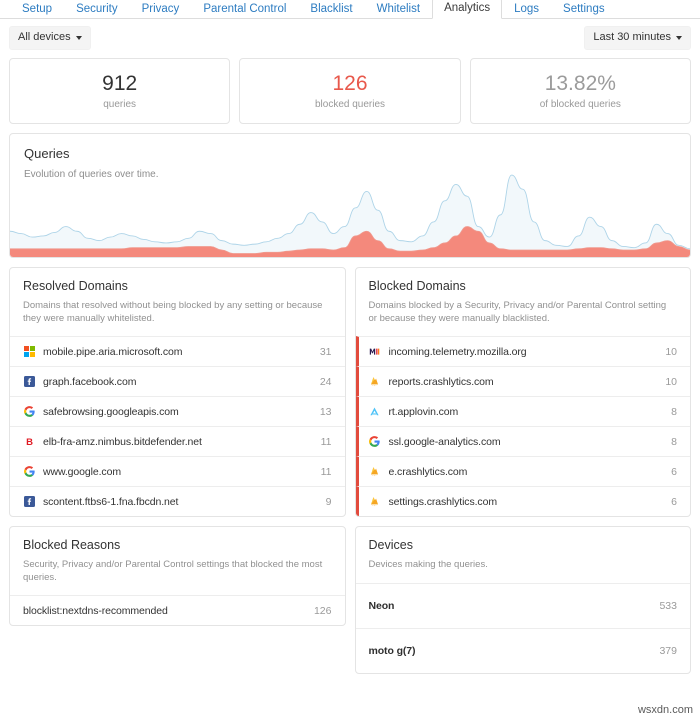 The width and height of the screenshot is (700, 719). What do you see at coordinates (428, 564) in the screenshot?
I see `devices-description: Devices making the queries.` at bounding box center [428, 564].